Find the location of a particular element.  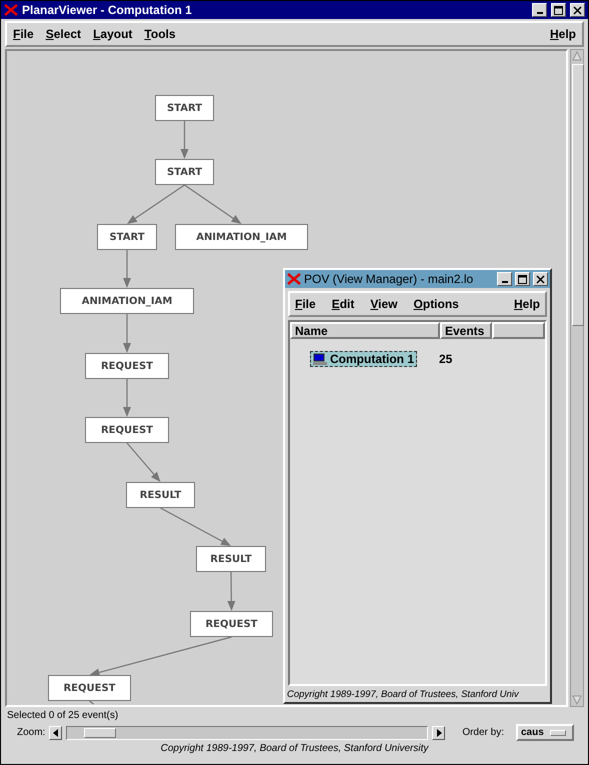

copyright-text: Copyright 1989-1997, Board of Trustees, Stanford University is located at coordinates (295, 748).